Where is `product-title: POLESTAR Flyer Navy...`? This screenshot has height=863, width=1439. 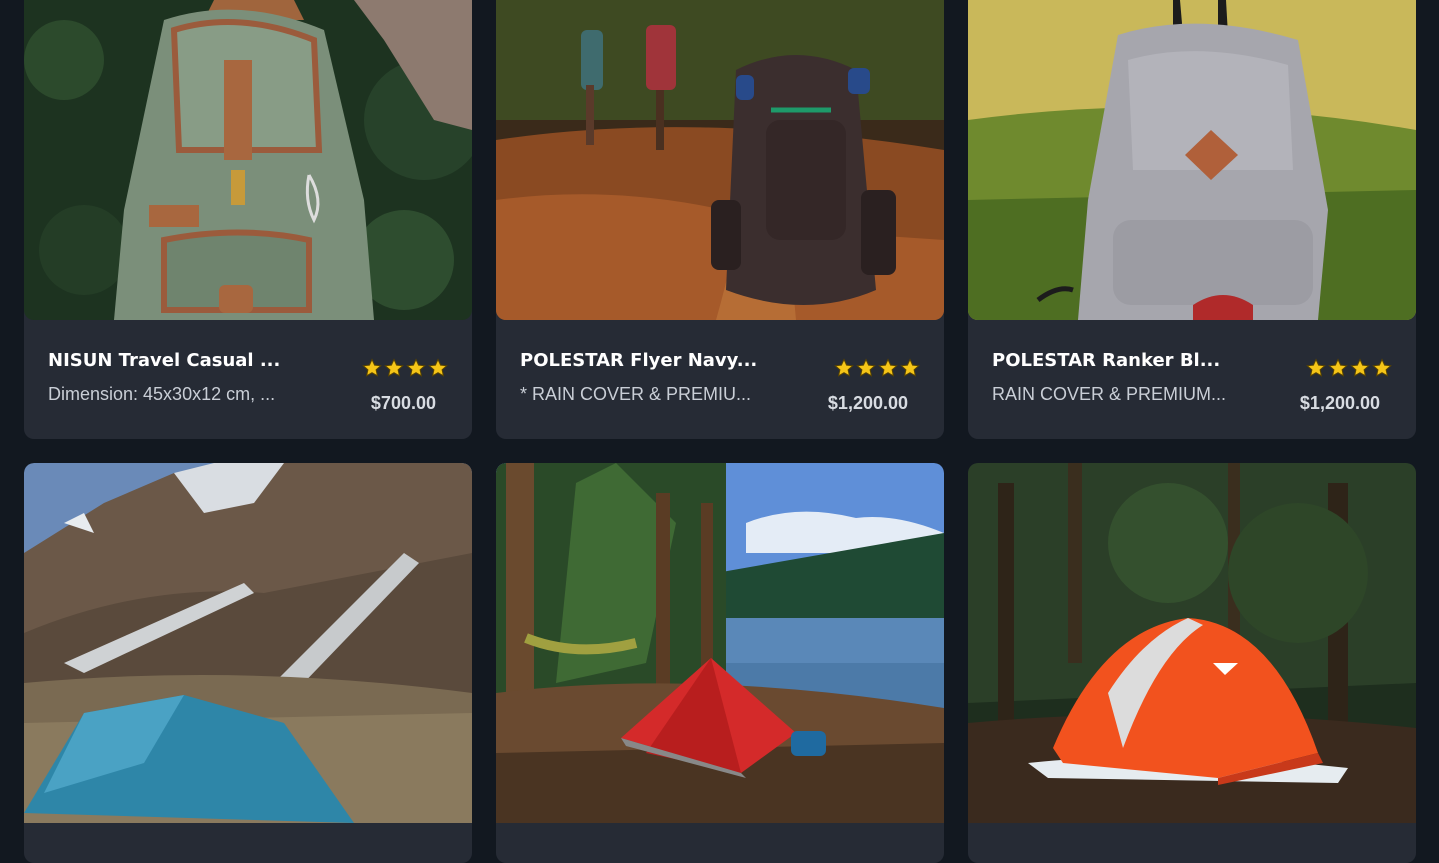 product-title: POLESTAR Flyer Navy... is located at coordinates (655, 360).